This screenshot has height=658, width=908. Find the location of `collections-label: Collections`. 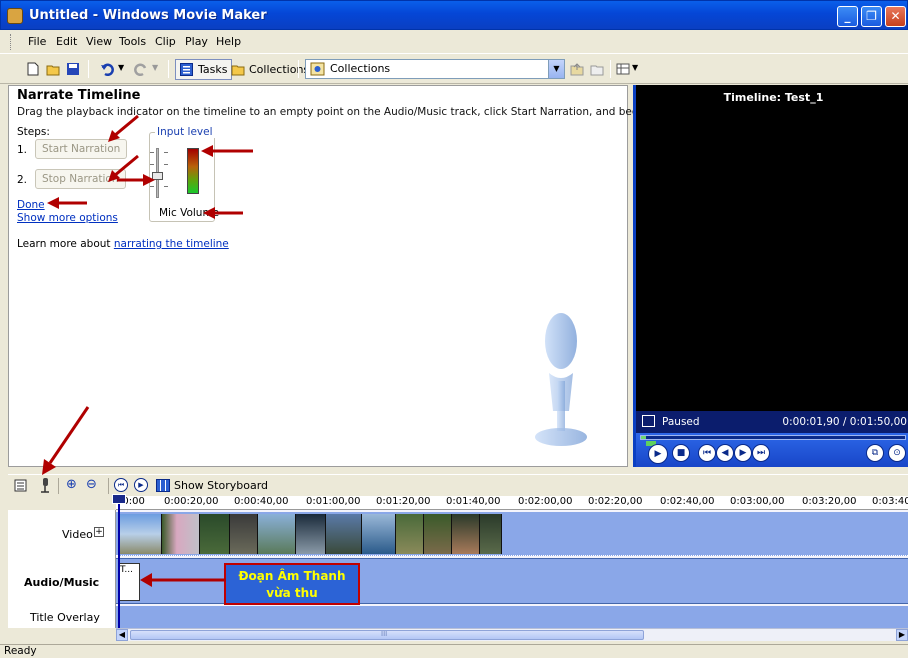

collections-label: Collections is located at coordinates (279, 69).